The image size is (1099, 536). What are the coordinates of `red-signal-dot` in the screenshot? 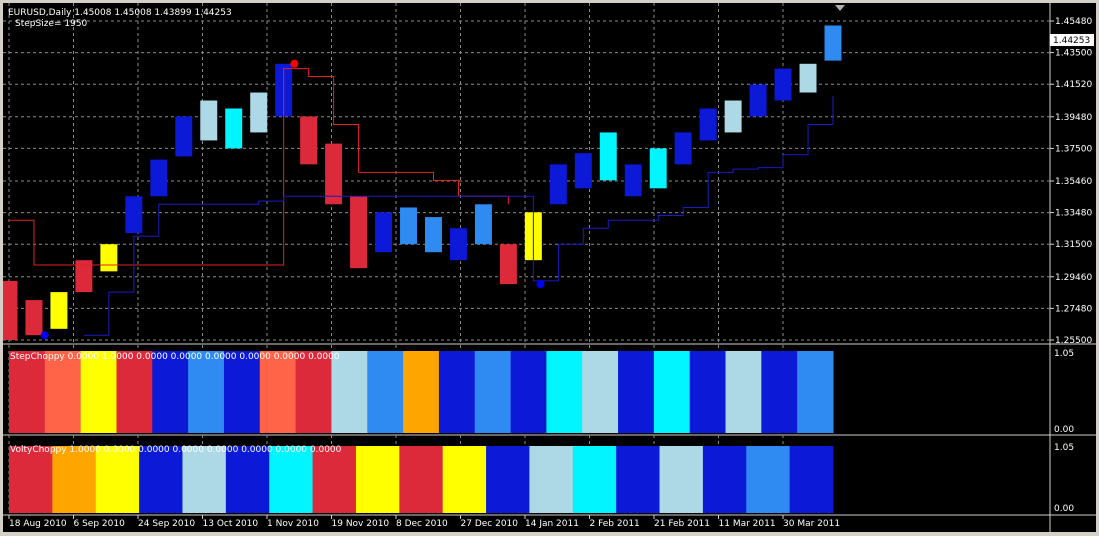 It's located at (294, 63).